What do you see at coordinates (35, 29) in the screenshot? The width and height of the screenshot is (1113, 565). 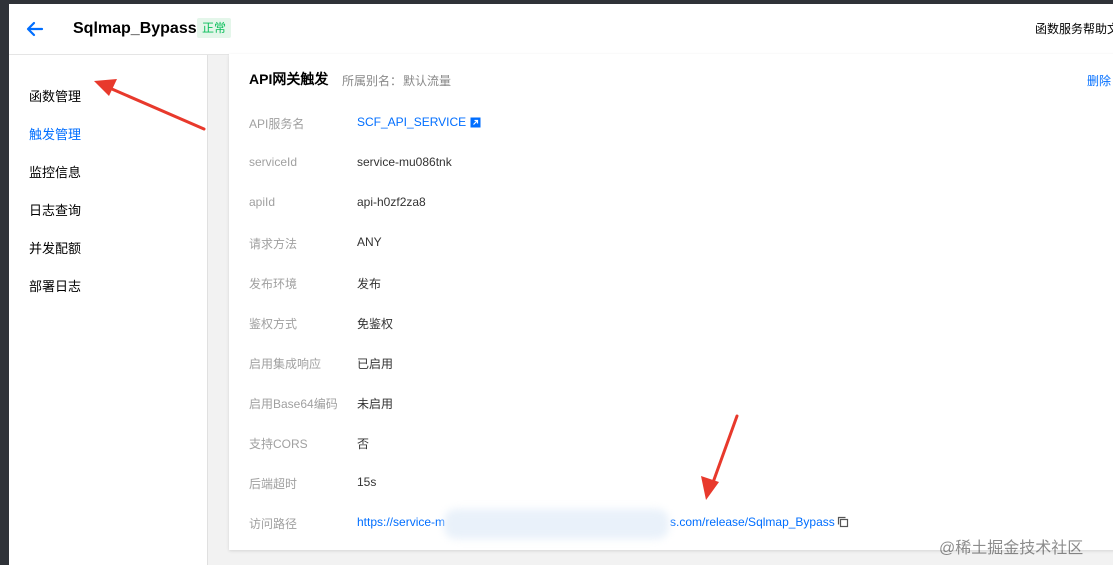 I see `back-arrow-icon` at bounding box center [35, 29].